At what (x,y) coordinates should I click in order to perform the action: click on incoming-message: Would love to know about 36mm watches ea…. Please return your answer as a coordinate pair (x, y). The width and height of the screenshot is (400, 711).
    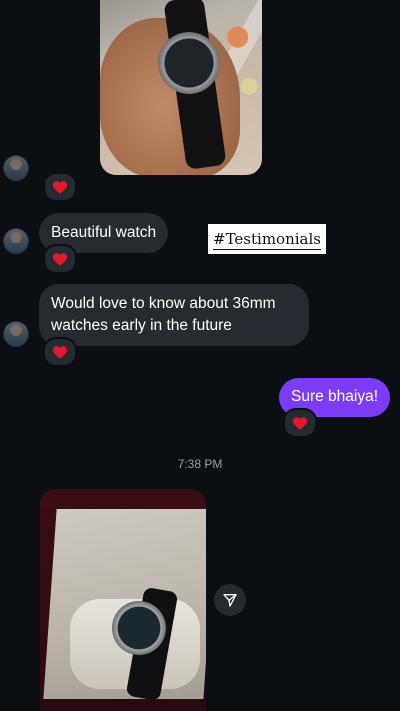
    Looking at the image, I should click on (174, 315).